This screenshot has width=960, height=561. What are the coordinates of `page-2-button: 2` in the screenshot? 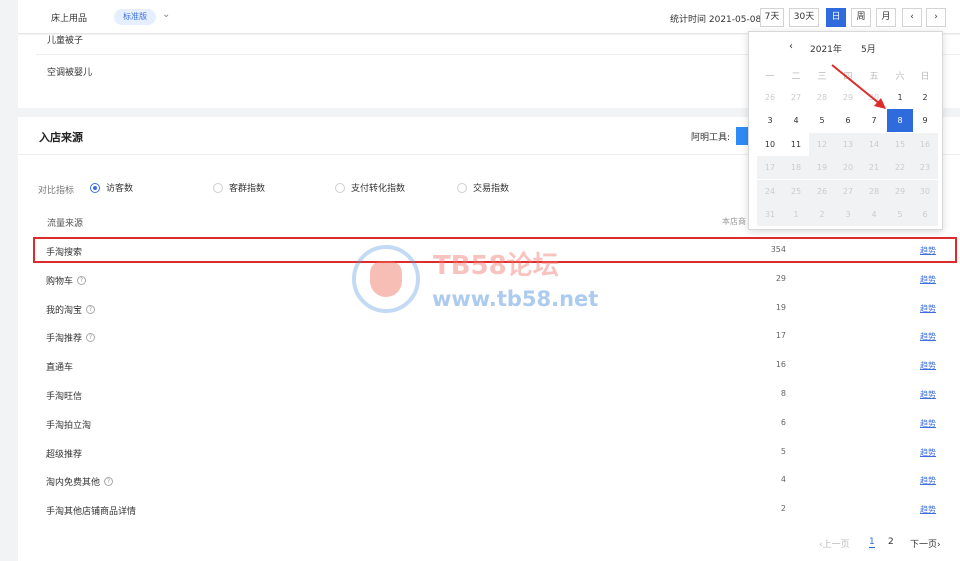 It's located at (891, 542).